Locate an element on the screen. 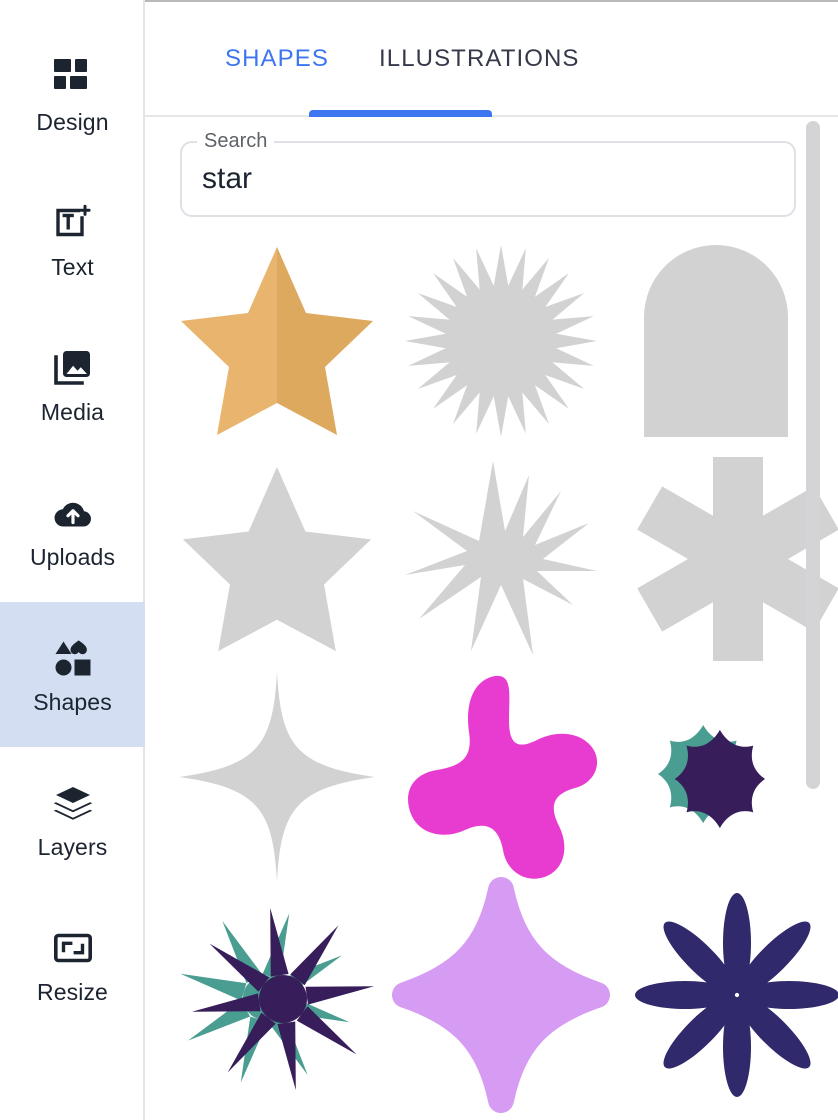  media-image-icon is located at coordinates (73, 368).